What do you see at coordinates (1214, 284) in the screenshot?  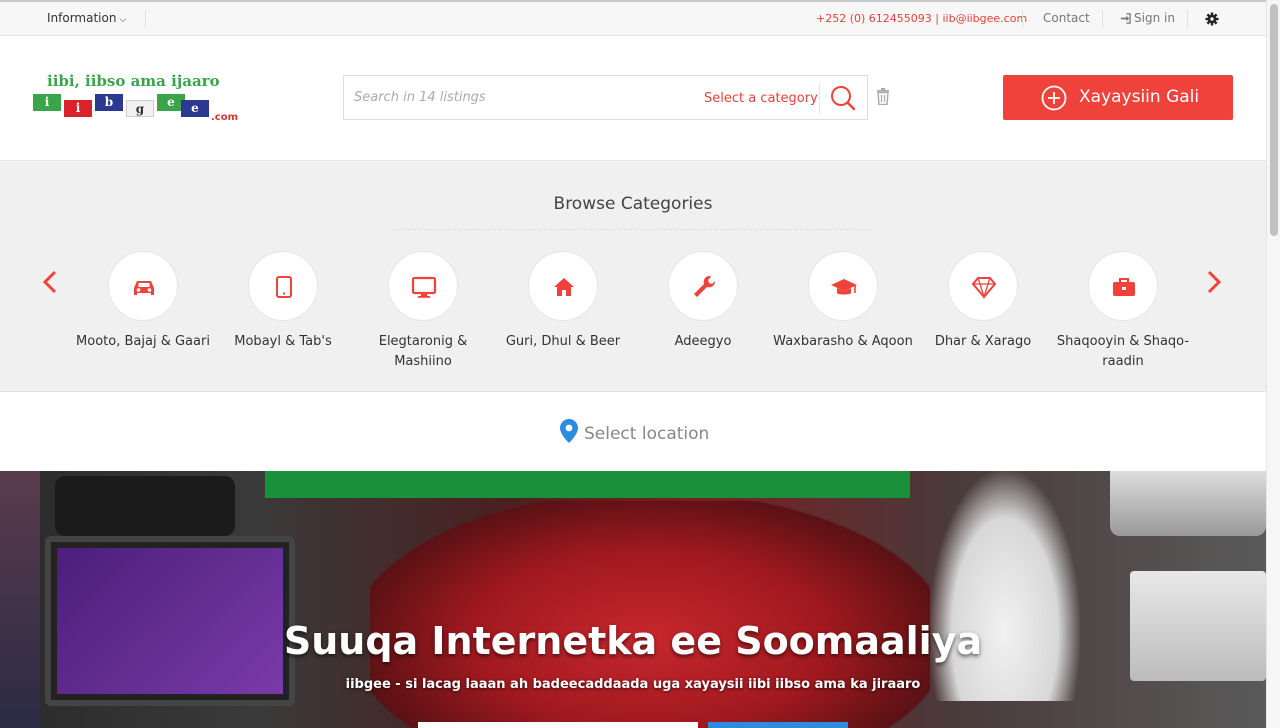 I see `carousel-next-icon` at bounding box center [1214, 284].